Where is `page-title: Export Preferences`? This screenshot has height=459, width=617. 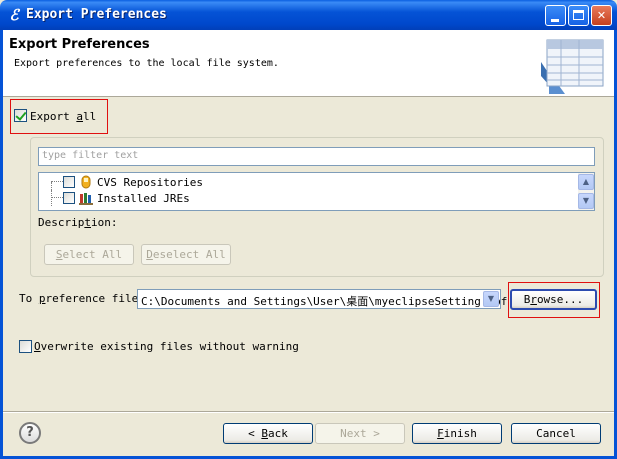 page-title: Export Preferences is located at coordinates (79, 44).